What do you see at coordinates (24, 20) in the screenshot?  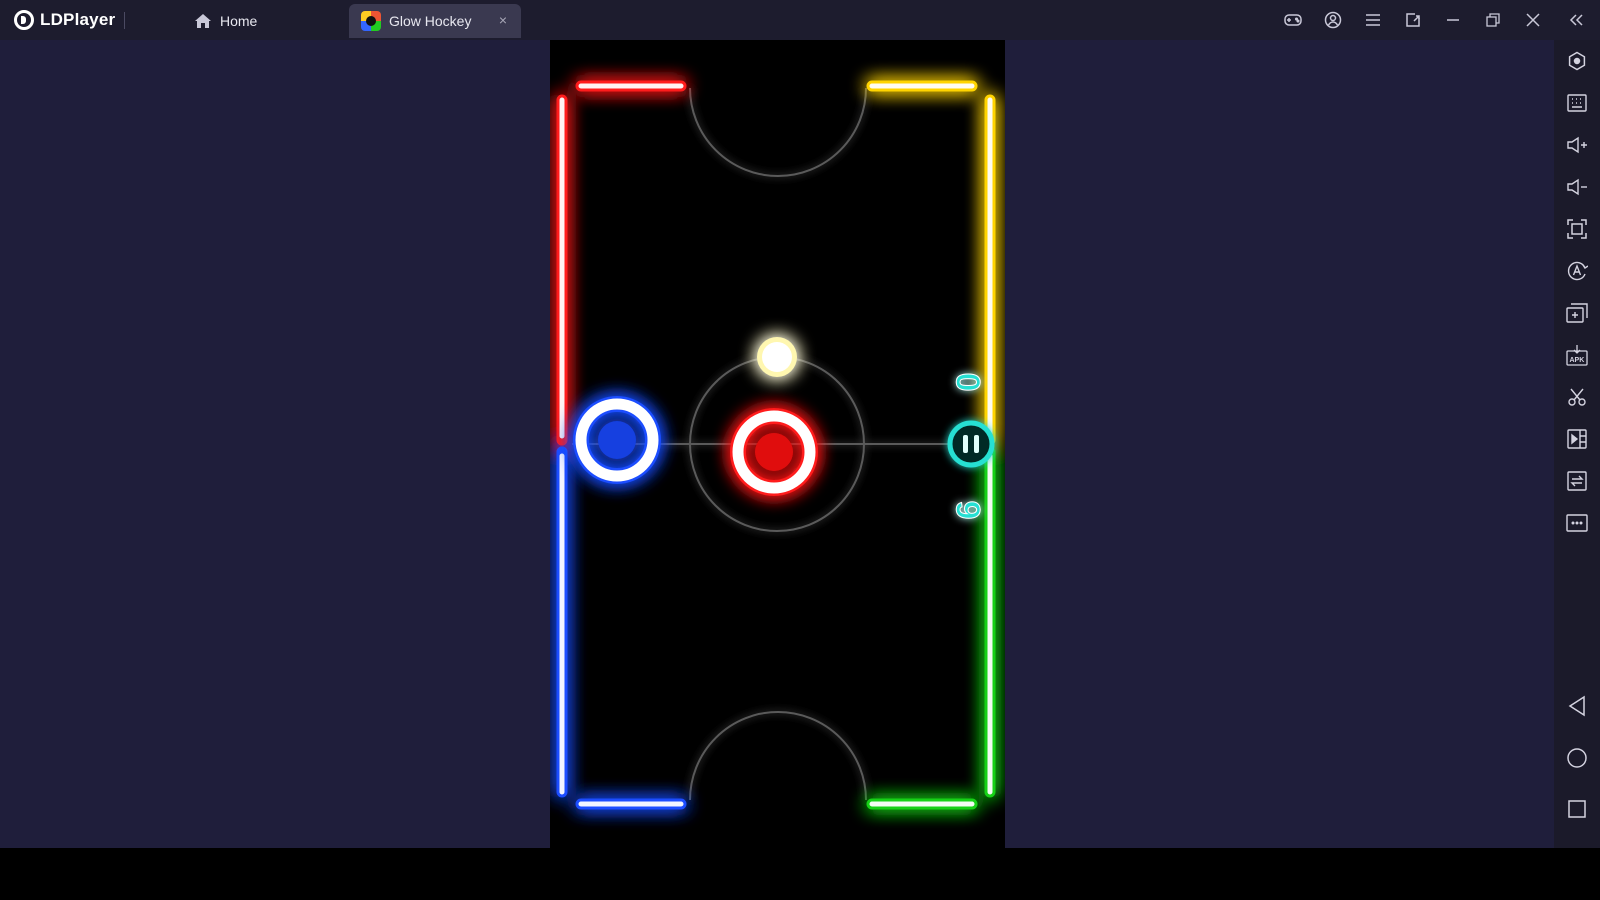 I see `ldplayer-logo-icon` at bounding box center [24, 20].